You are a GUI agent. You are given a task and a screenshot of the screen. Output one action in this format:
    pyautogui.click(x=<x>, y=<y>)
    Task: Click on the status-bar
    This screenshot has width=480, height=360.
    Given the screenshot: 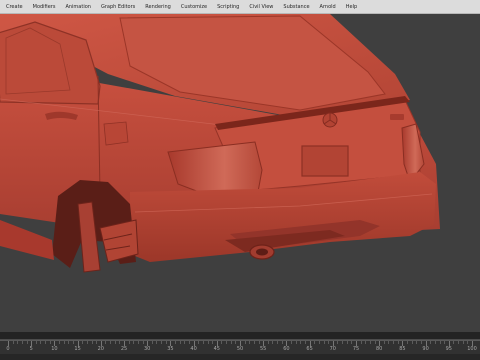 What is the action you would take?
    pyautogui.click(x=240, y=357)
    